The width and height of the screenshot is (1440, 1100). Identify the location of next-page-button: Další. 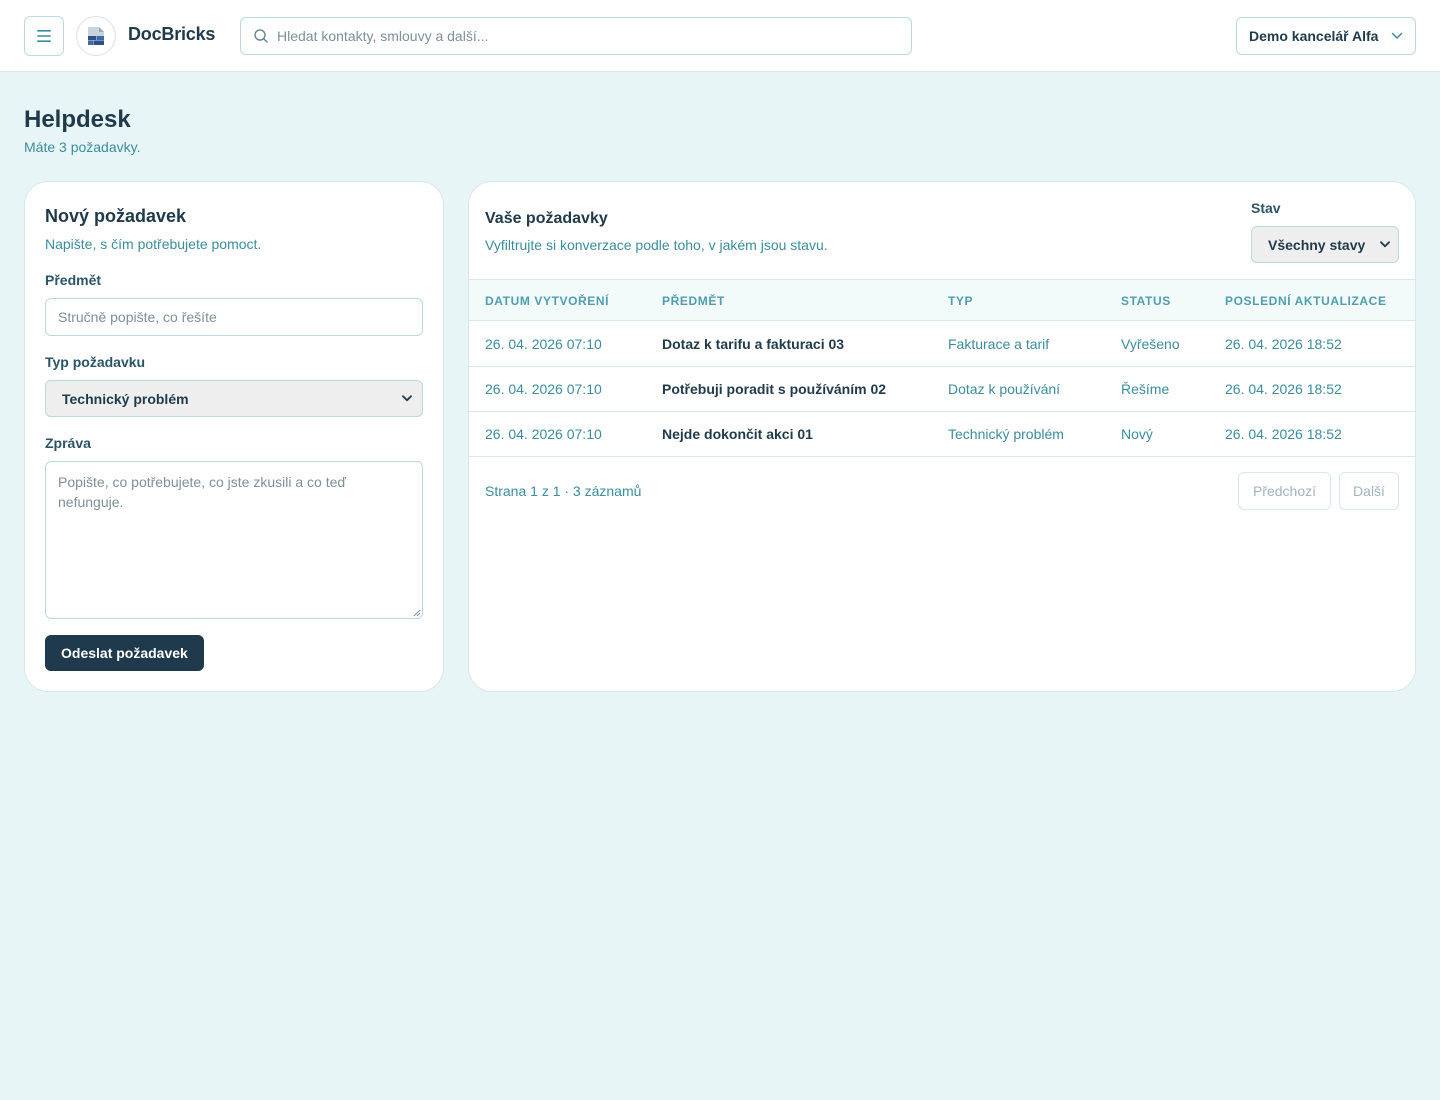
(1369, 491).